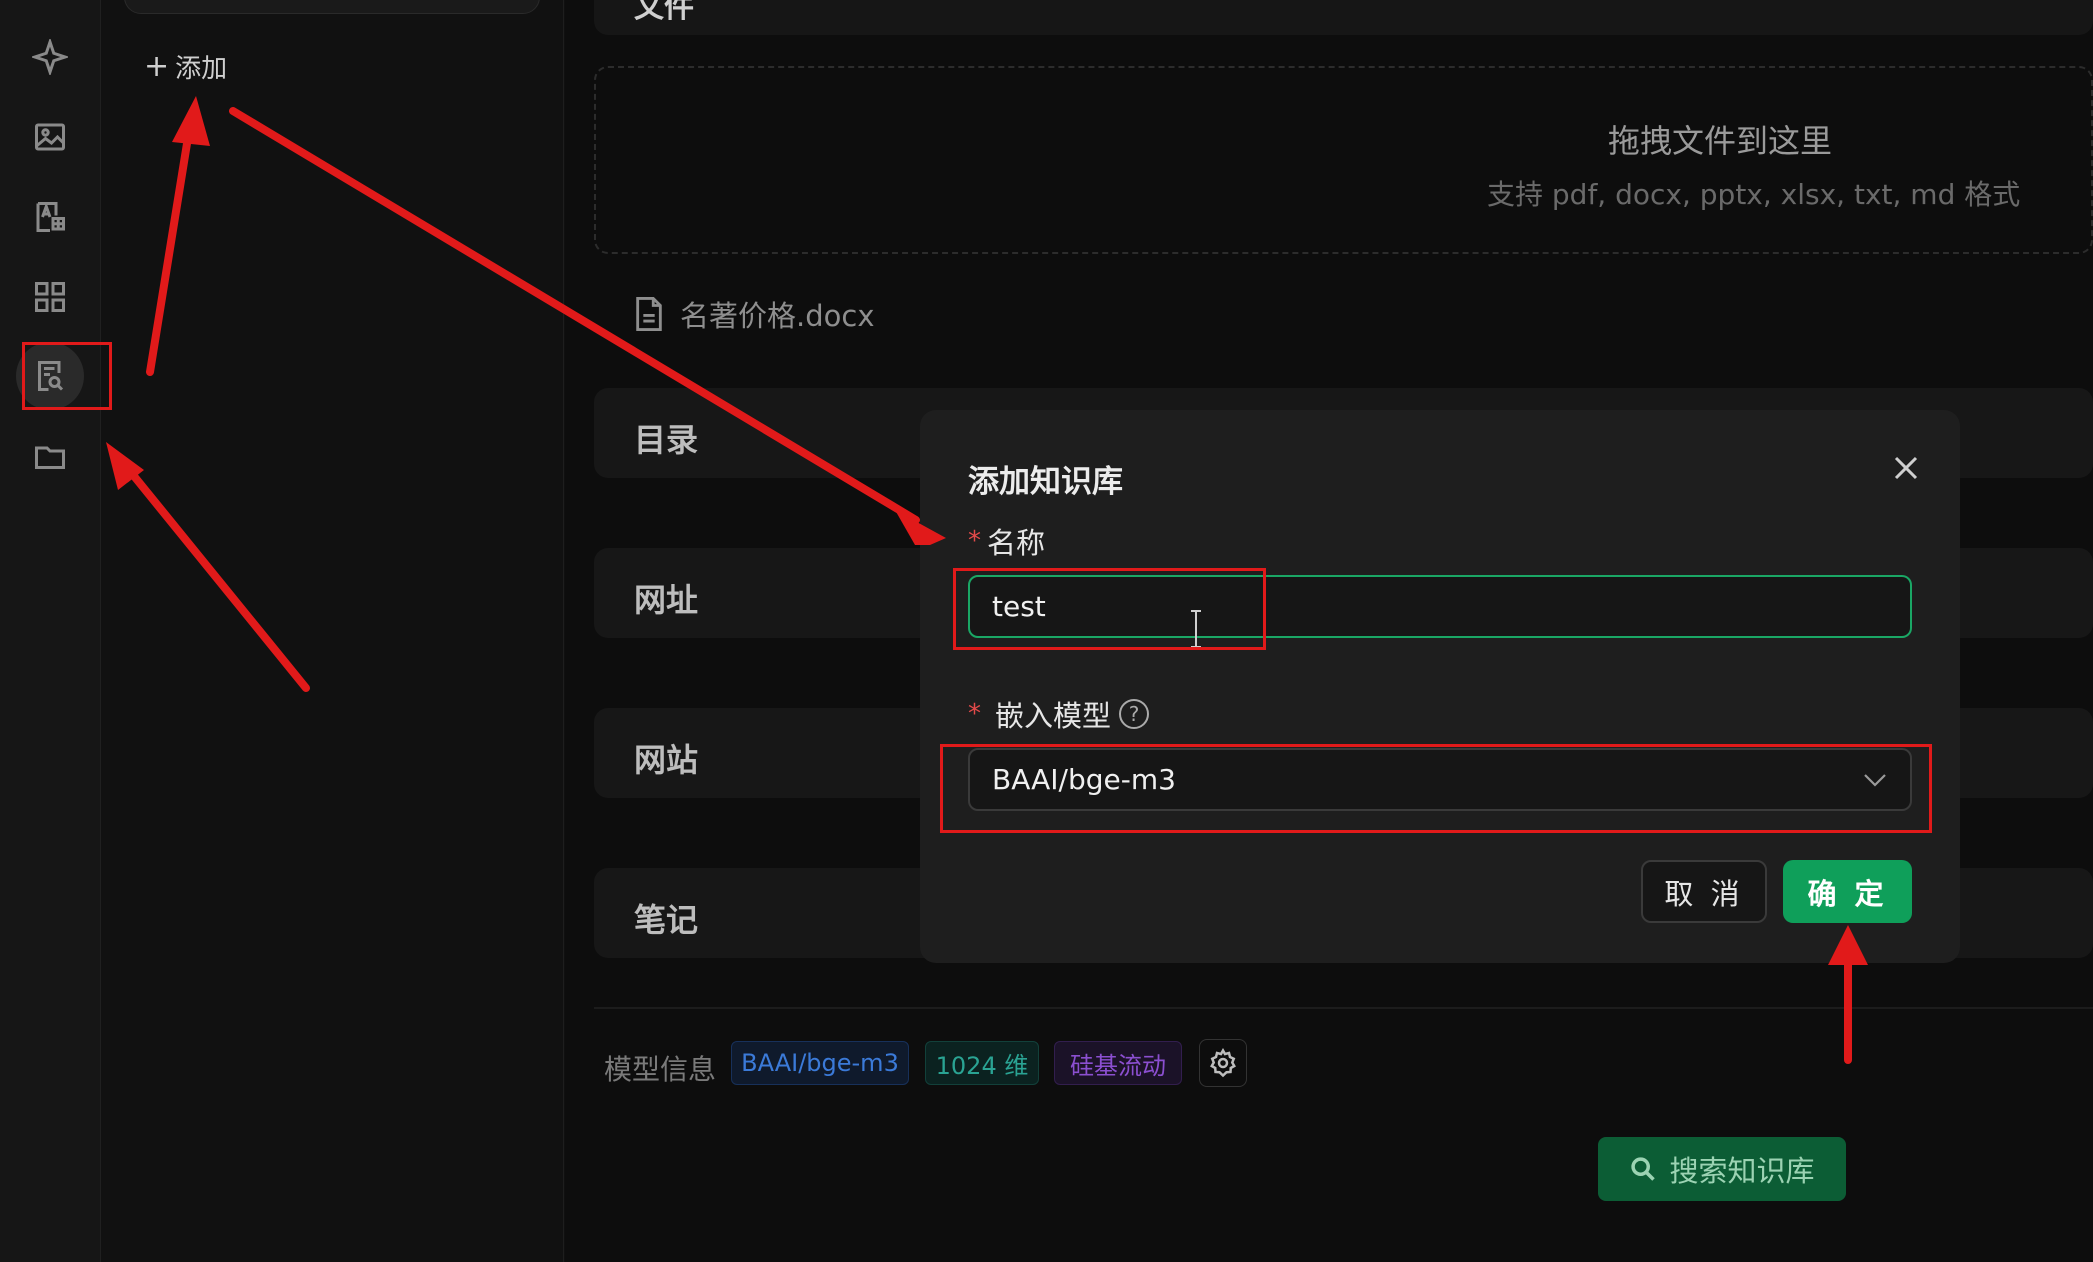  What do you see at coordinates (1704, 891) in the screenshot?
I see `cancel-button: 取 消` at bounding box center [1704, 891].